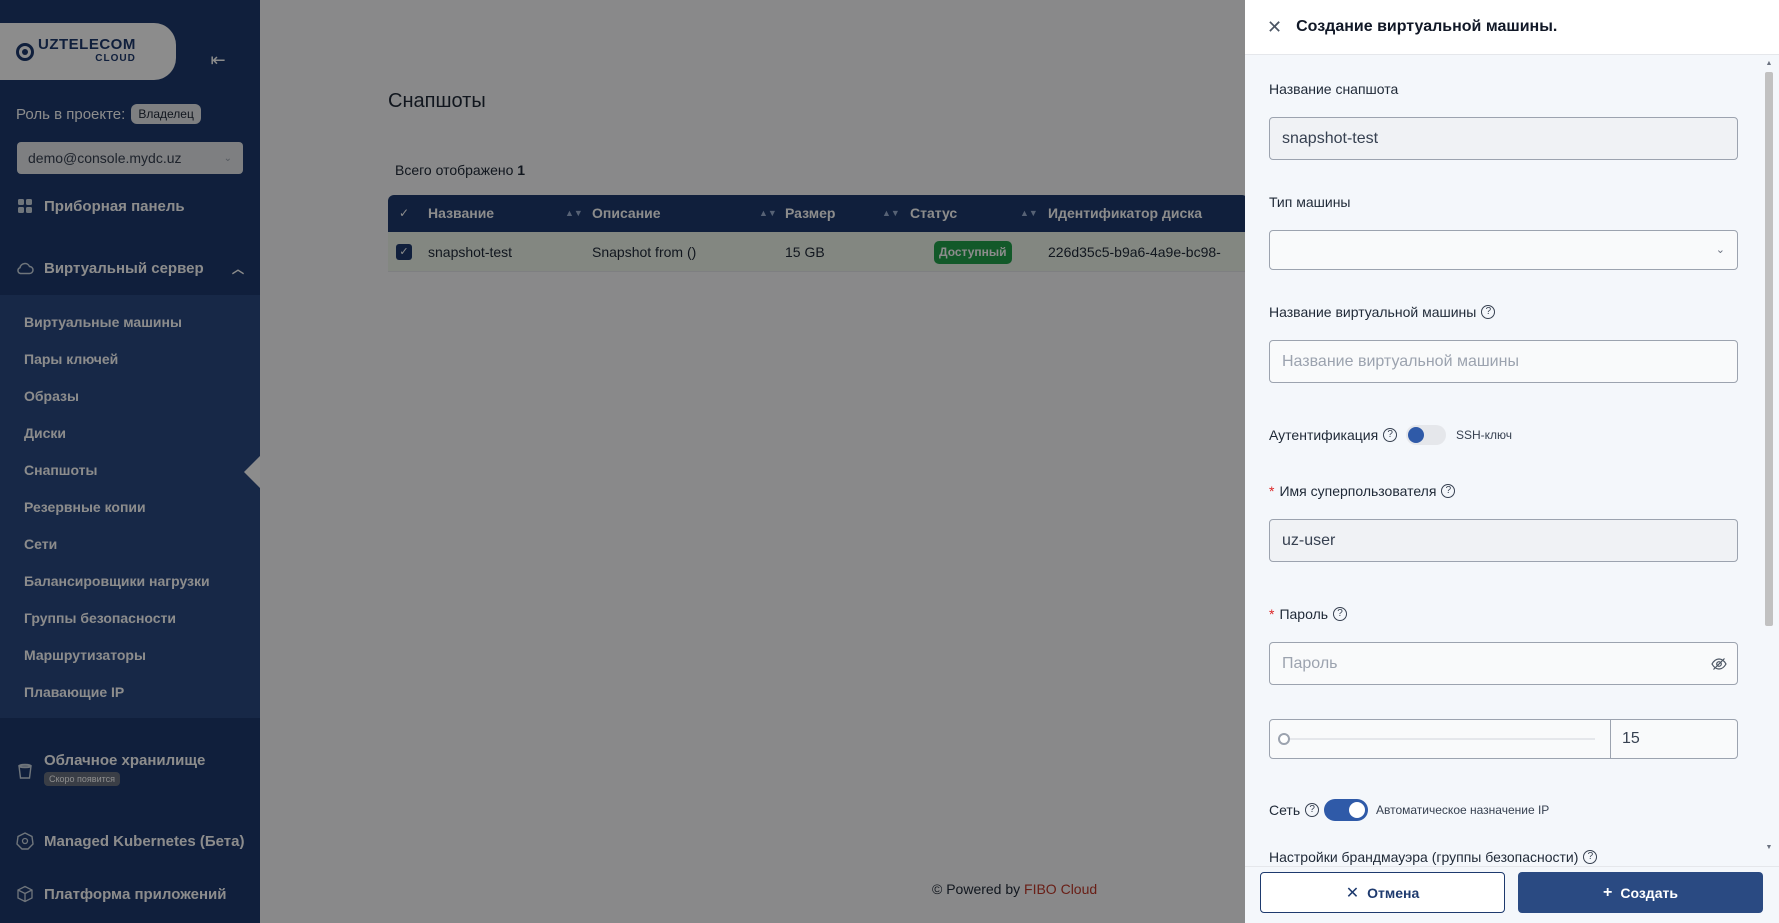 The height and width of the screenshot is (923, 1779). What do you see at coordinates (1484, 435) in the screenshot?
I see `auth-option-label: SSH-ключ` at bounding box center [1484, 435].